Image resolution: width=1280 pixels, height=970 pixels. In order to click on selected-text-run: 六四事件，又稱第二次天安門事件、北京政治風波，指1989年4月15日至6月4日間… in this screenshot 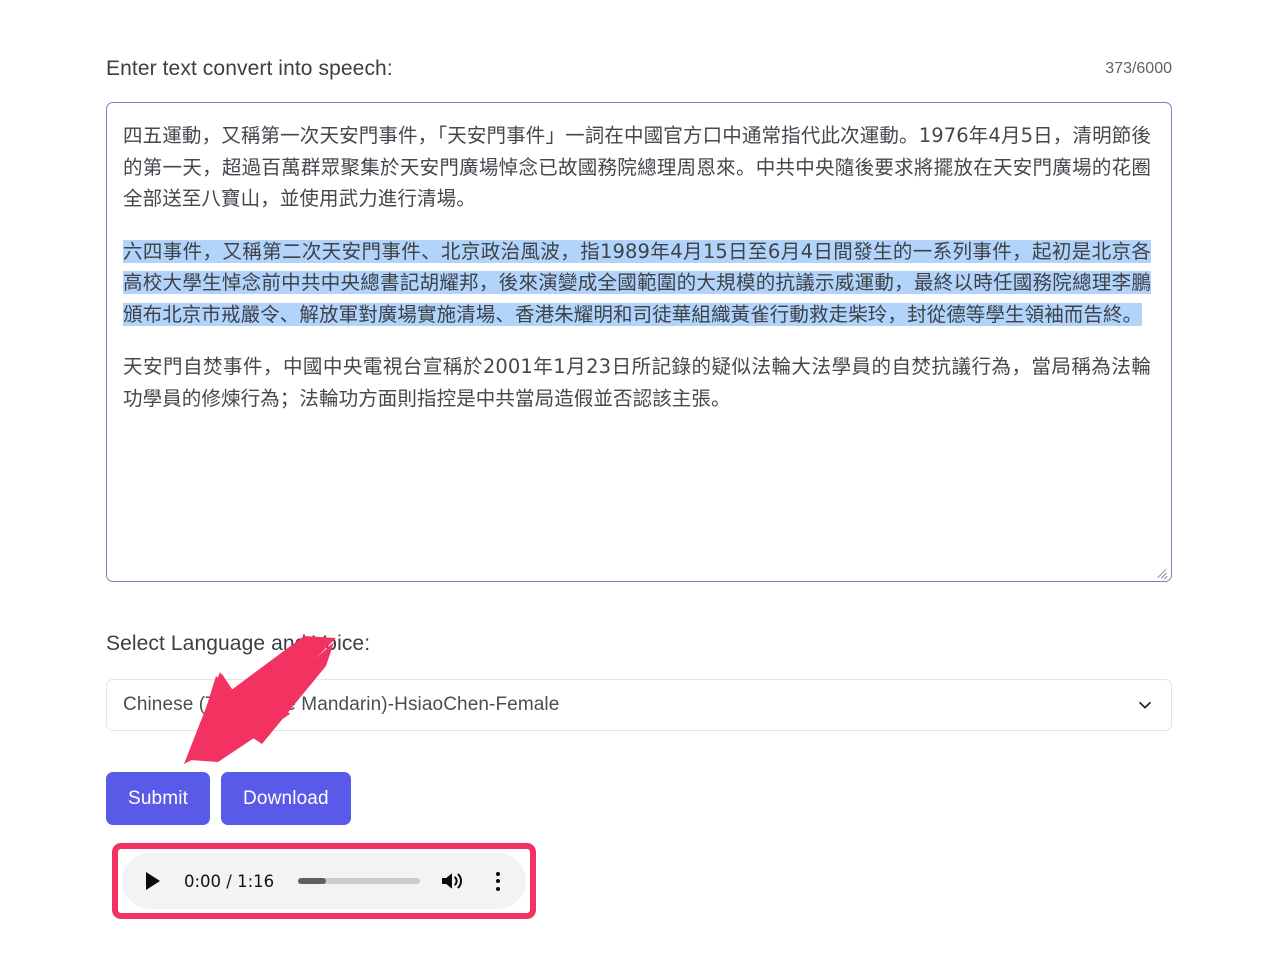, I will do `click(637, 282)`.